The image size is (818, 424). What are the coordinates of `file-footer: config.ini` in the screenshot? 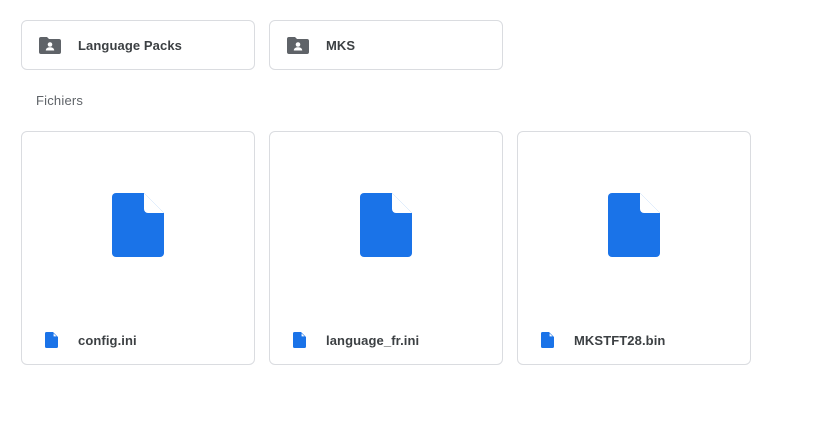 It's located at (138, 340).